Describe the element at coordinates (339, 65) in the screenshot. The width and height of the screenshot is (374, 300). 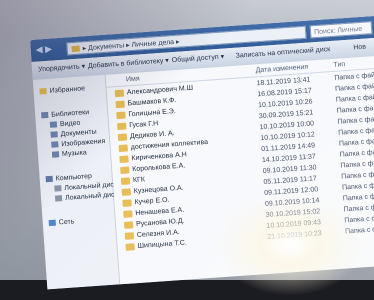
I see `column-header-type: Тип` at that location.